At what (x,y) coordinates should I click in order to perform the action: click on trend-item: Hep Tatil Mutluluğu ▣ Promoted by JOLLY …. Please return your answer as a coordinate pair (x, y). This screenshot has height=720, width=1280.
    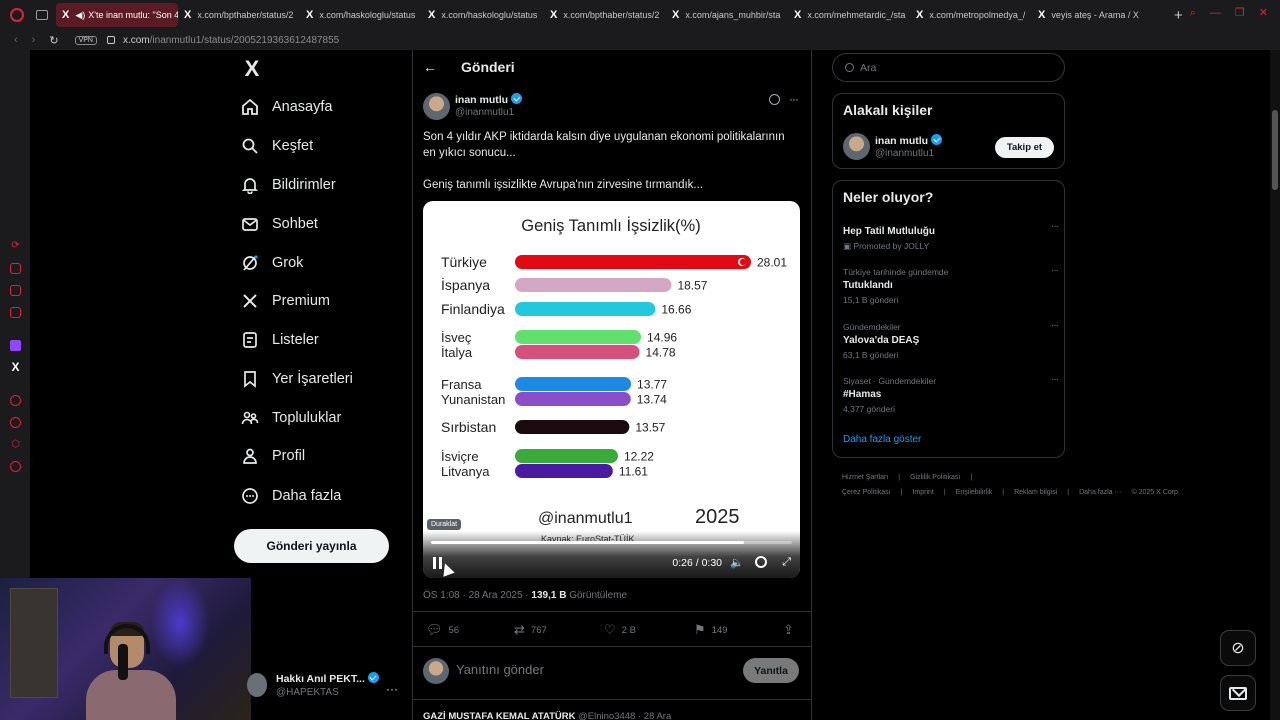
    Looking at the image, I should click on (951, 236).